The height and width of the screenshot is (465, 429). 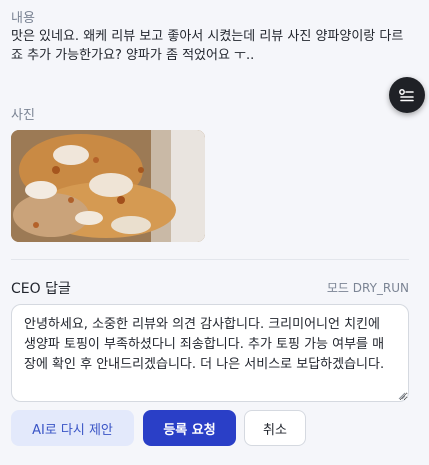 What do you see at coordinates (41, 289) in the screenshot?
I see `ceo-reply-label: CEO 답글` at bounding box center [41, 289].